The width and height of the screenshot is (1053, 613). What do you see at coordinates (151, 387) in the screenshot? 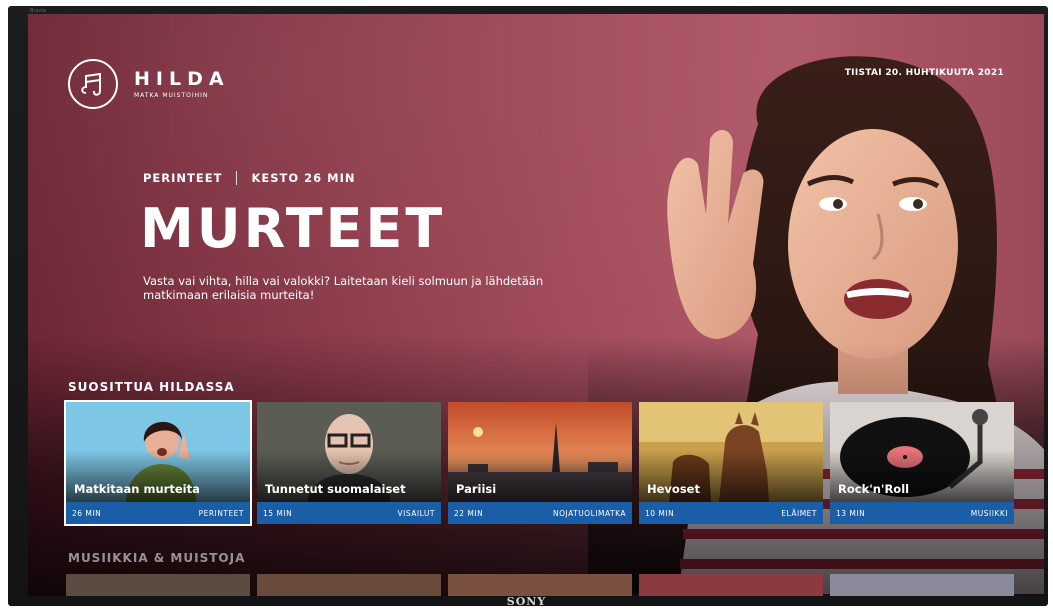
I see `section-title-popular: SUOSITTUA HILDASSA` at bounding box center [151, 387].